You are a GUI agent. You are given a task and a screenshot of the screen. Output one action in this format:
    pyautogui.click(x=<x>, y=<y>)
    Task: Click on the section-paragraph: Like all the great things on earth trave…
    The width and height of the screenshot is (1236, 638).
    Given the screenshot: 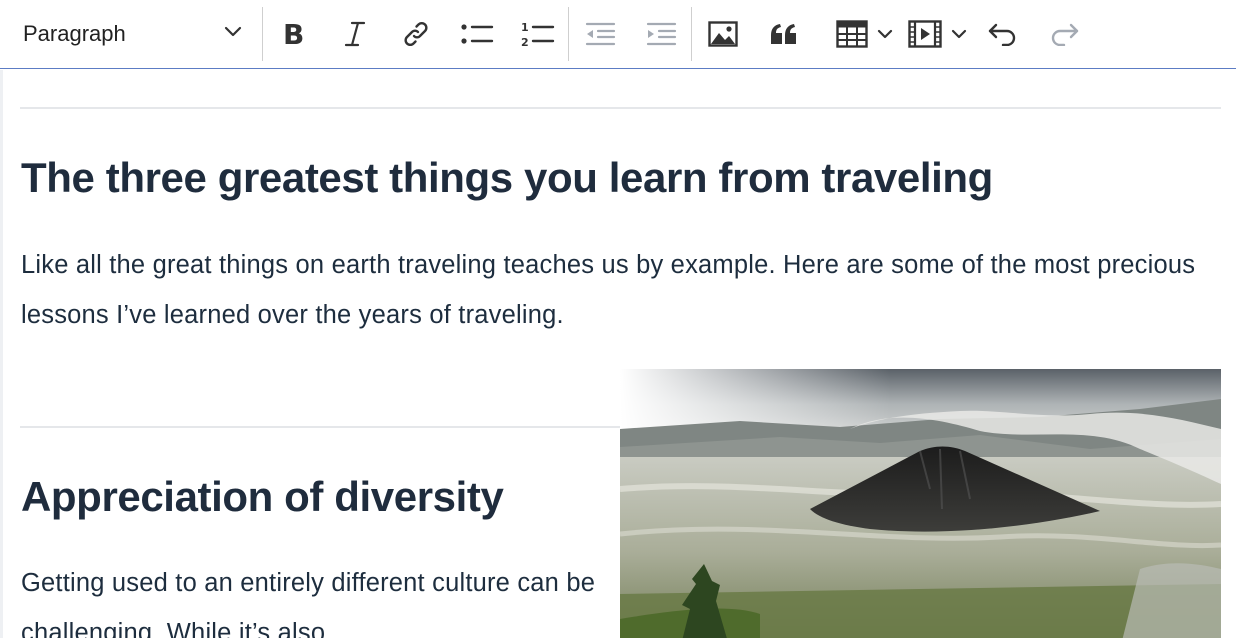 What is the action you would take?
    pyautogui.click(x=608, y=290)
    